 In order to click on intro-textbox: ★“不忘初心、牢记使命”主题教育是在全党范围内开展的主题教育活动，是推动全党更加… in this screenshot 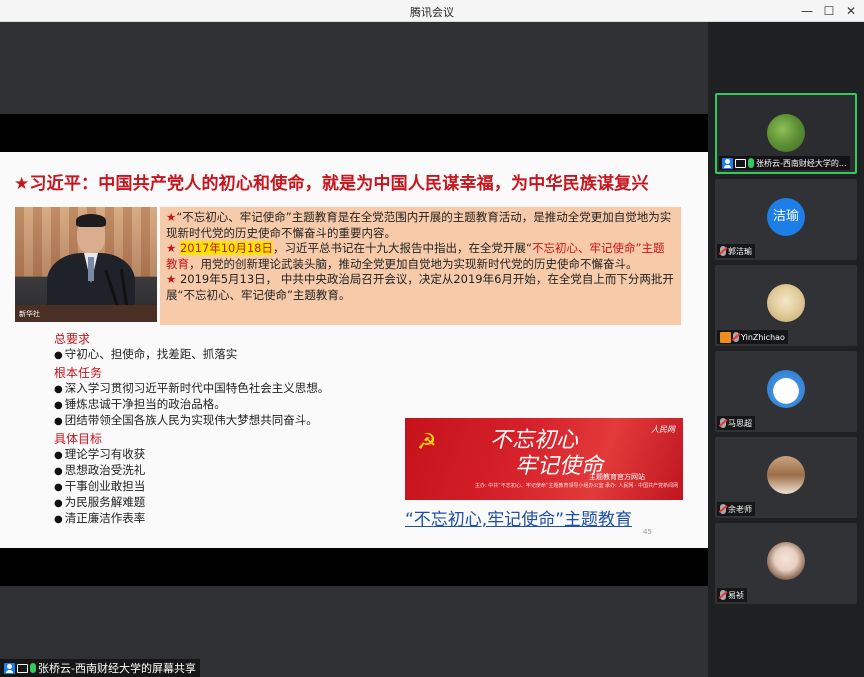, I will do `click(420, 266)`.